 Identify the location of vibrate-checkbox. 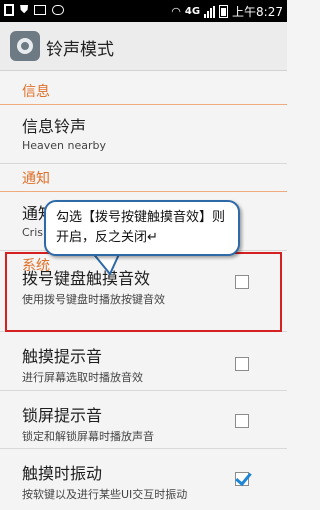
(242, 479).